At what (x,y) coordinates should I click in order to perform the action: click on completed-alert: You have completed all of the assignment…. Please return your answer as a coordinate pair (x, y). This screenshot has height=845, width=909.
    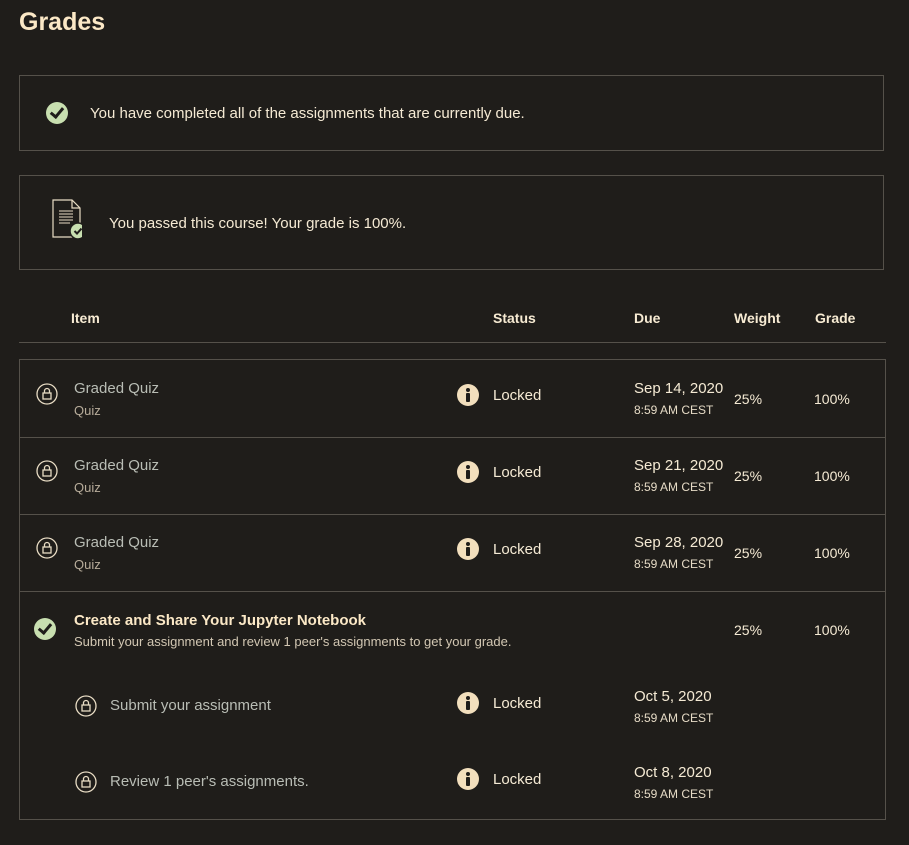
    Looking at the image, I should click on (451, 113).